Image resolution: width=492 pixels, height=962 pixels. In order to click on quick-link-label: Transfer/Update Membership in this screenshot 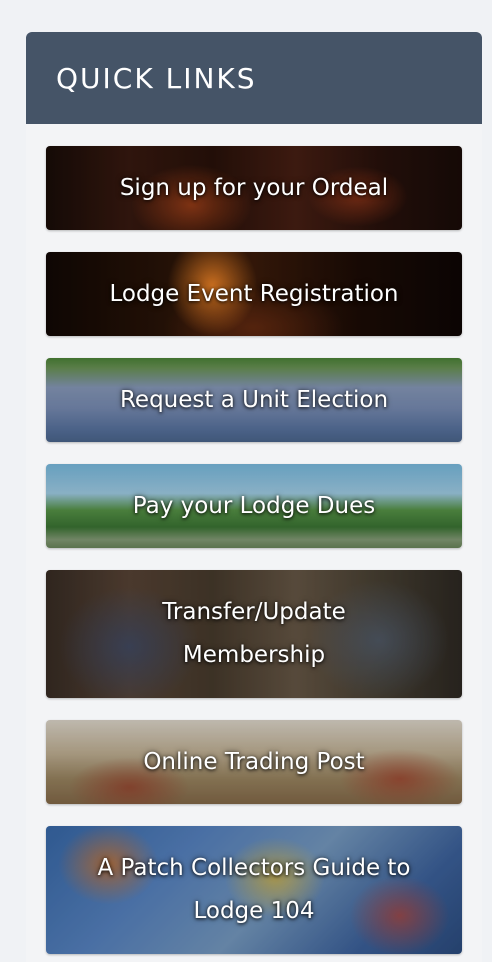, I will do `click(254, 633)`.